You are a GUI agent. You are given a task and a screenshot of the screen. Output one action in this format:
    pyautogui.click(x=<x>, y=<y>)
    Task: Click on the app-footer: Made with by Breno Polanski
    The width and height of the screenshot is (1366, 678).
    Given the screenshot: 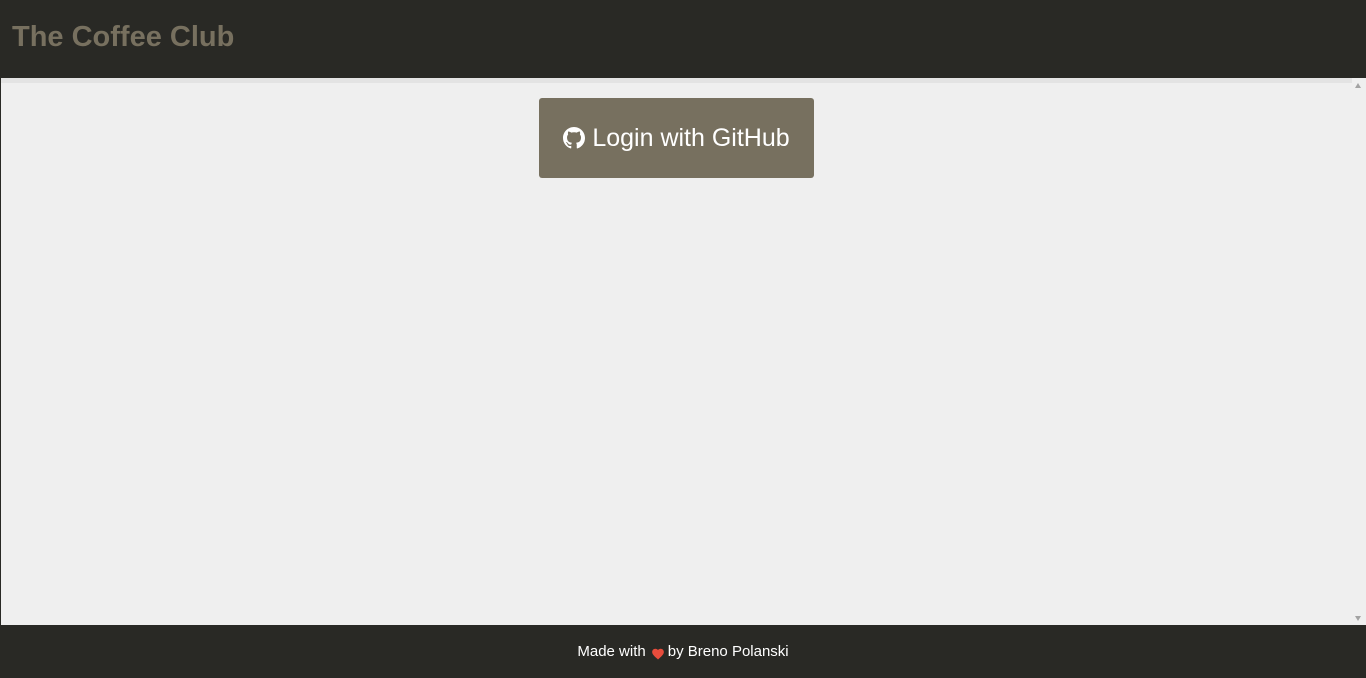 What is the action you would take?
    pyautogui.click(x=683, y=651)
    